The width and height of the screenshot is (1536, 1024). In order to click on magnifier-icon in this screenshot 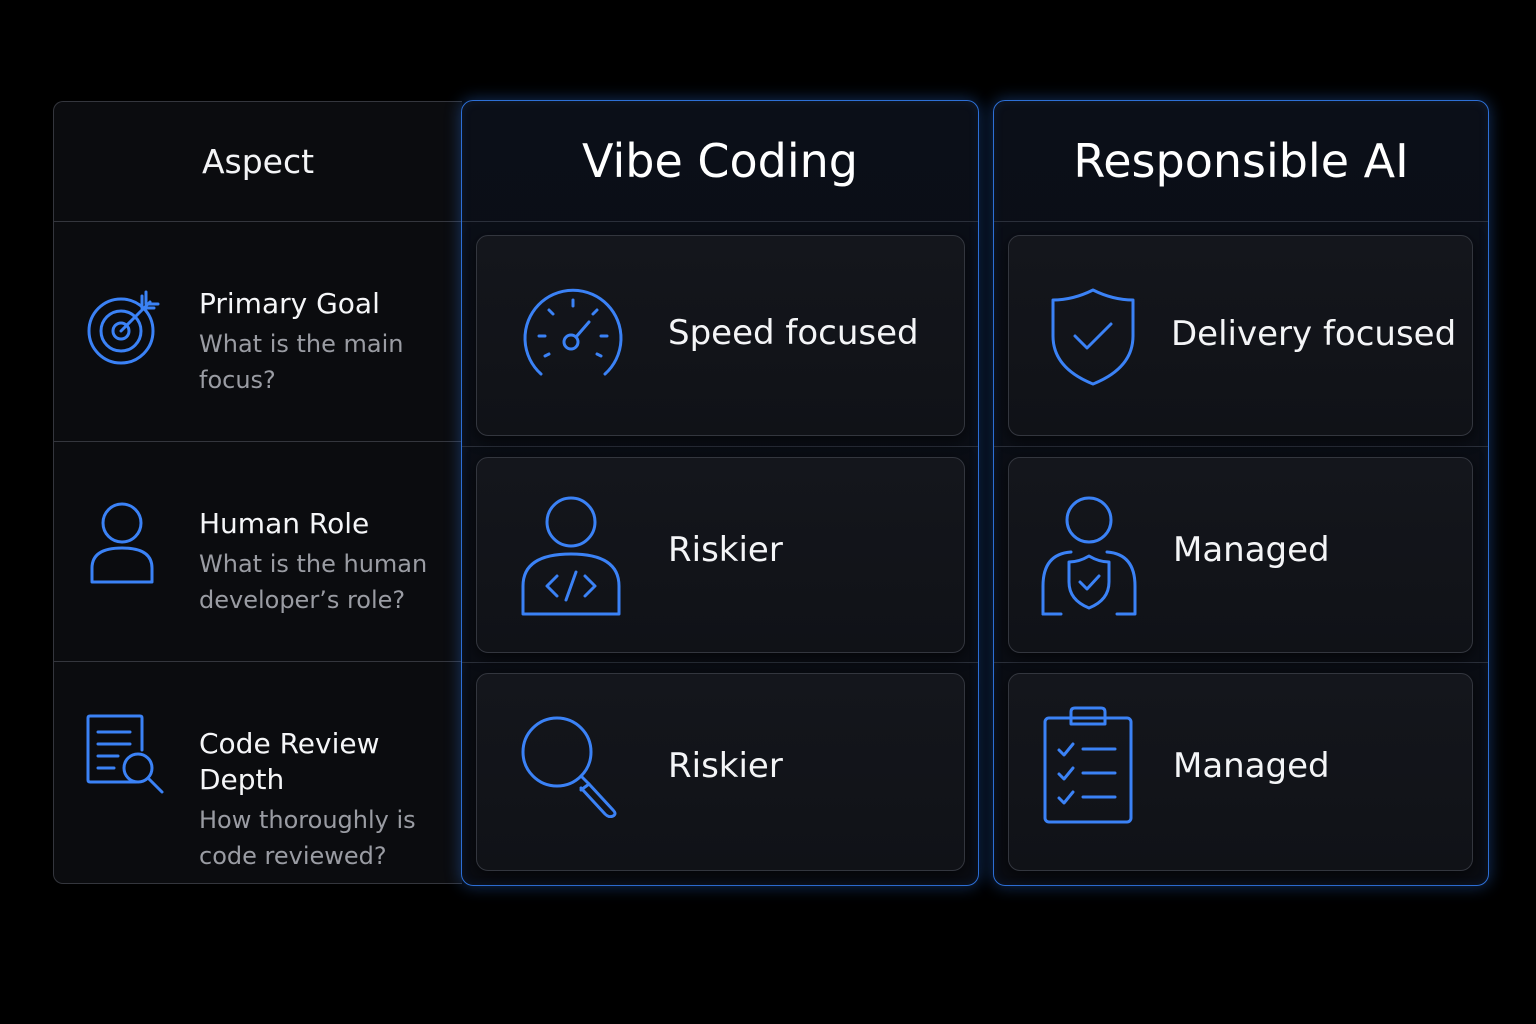, I will do `click(571, 766)`.